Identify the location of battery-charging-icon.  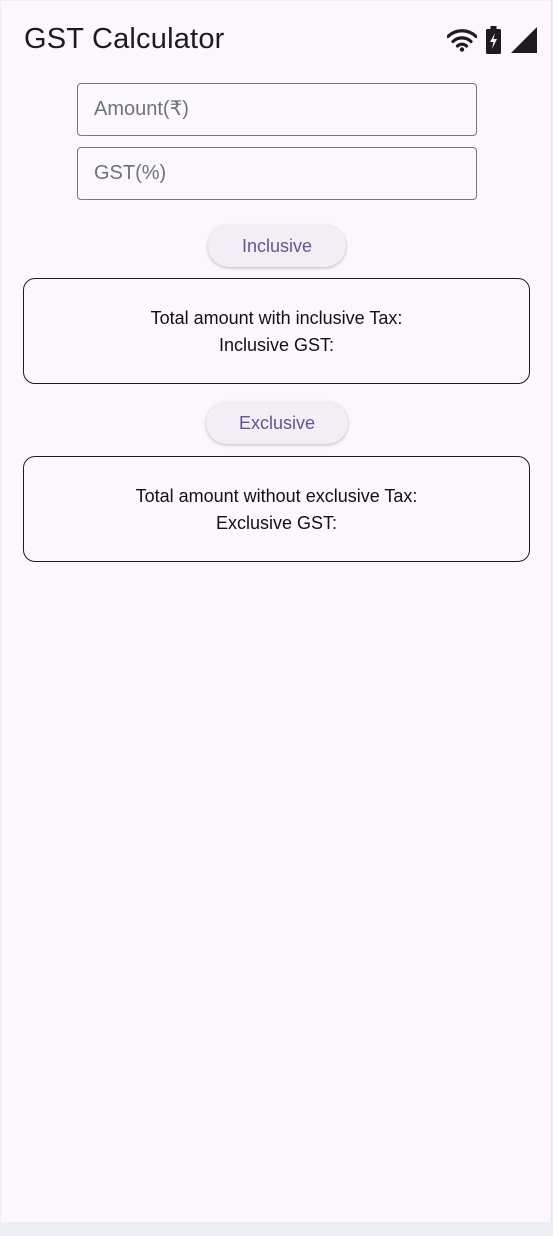
(493, 40).